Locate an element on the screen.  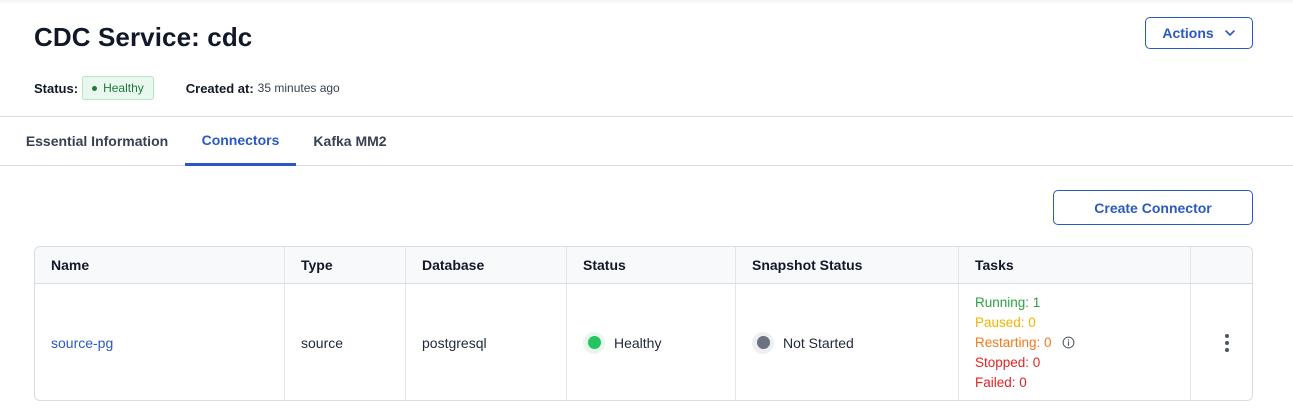
snapshot-status-text: Not Started is located at coordinates (818, 342).